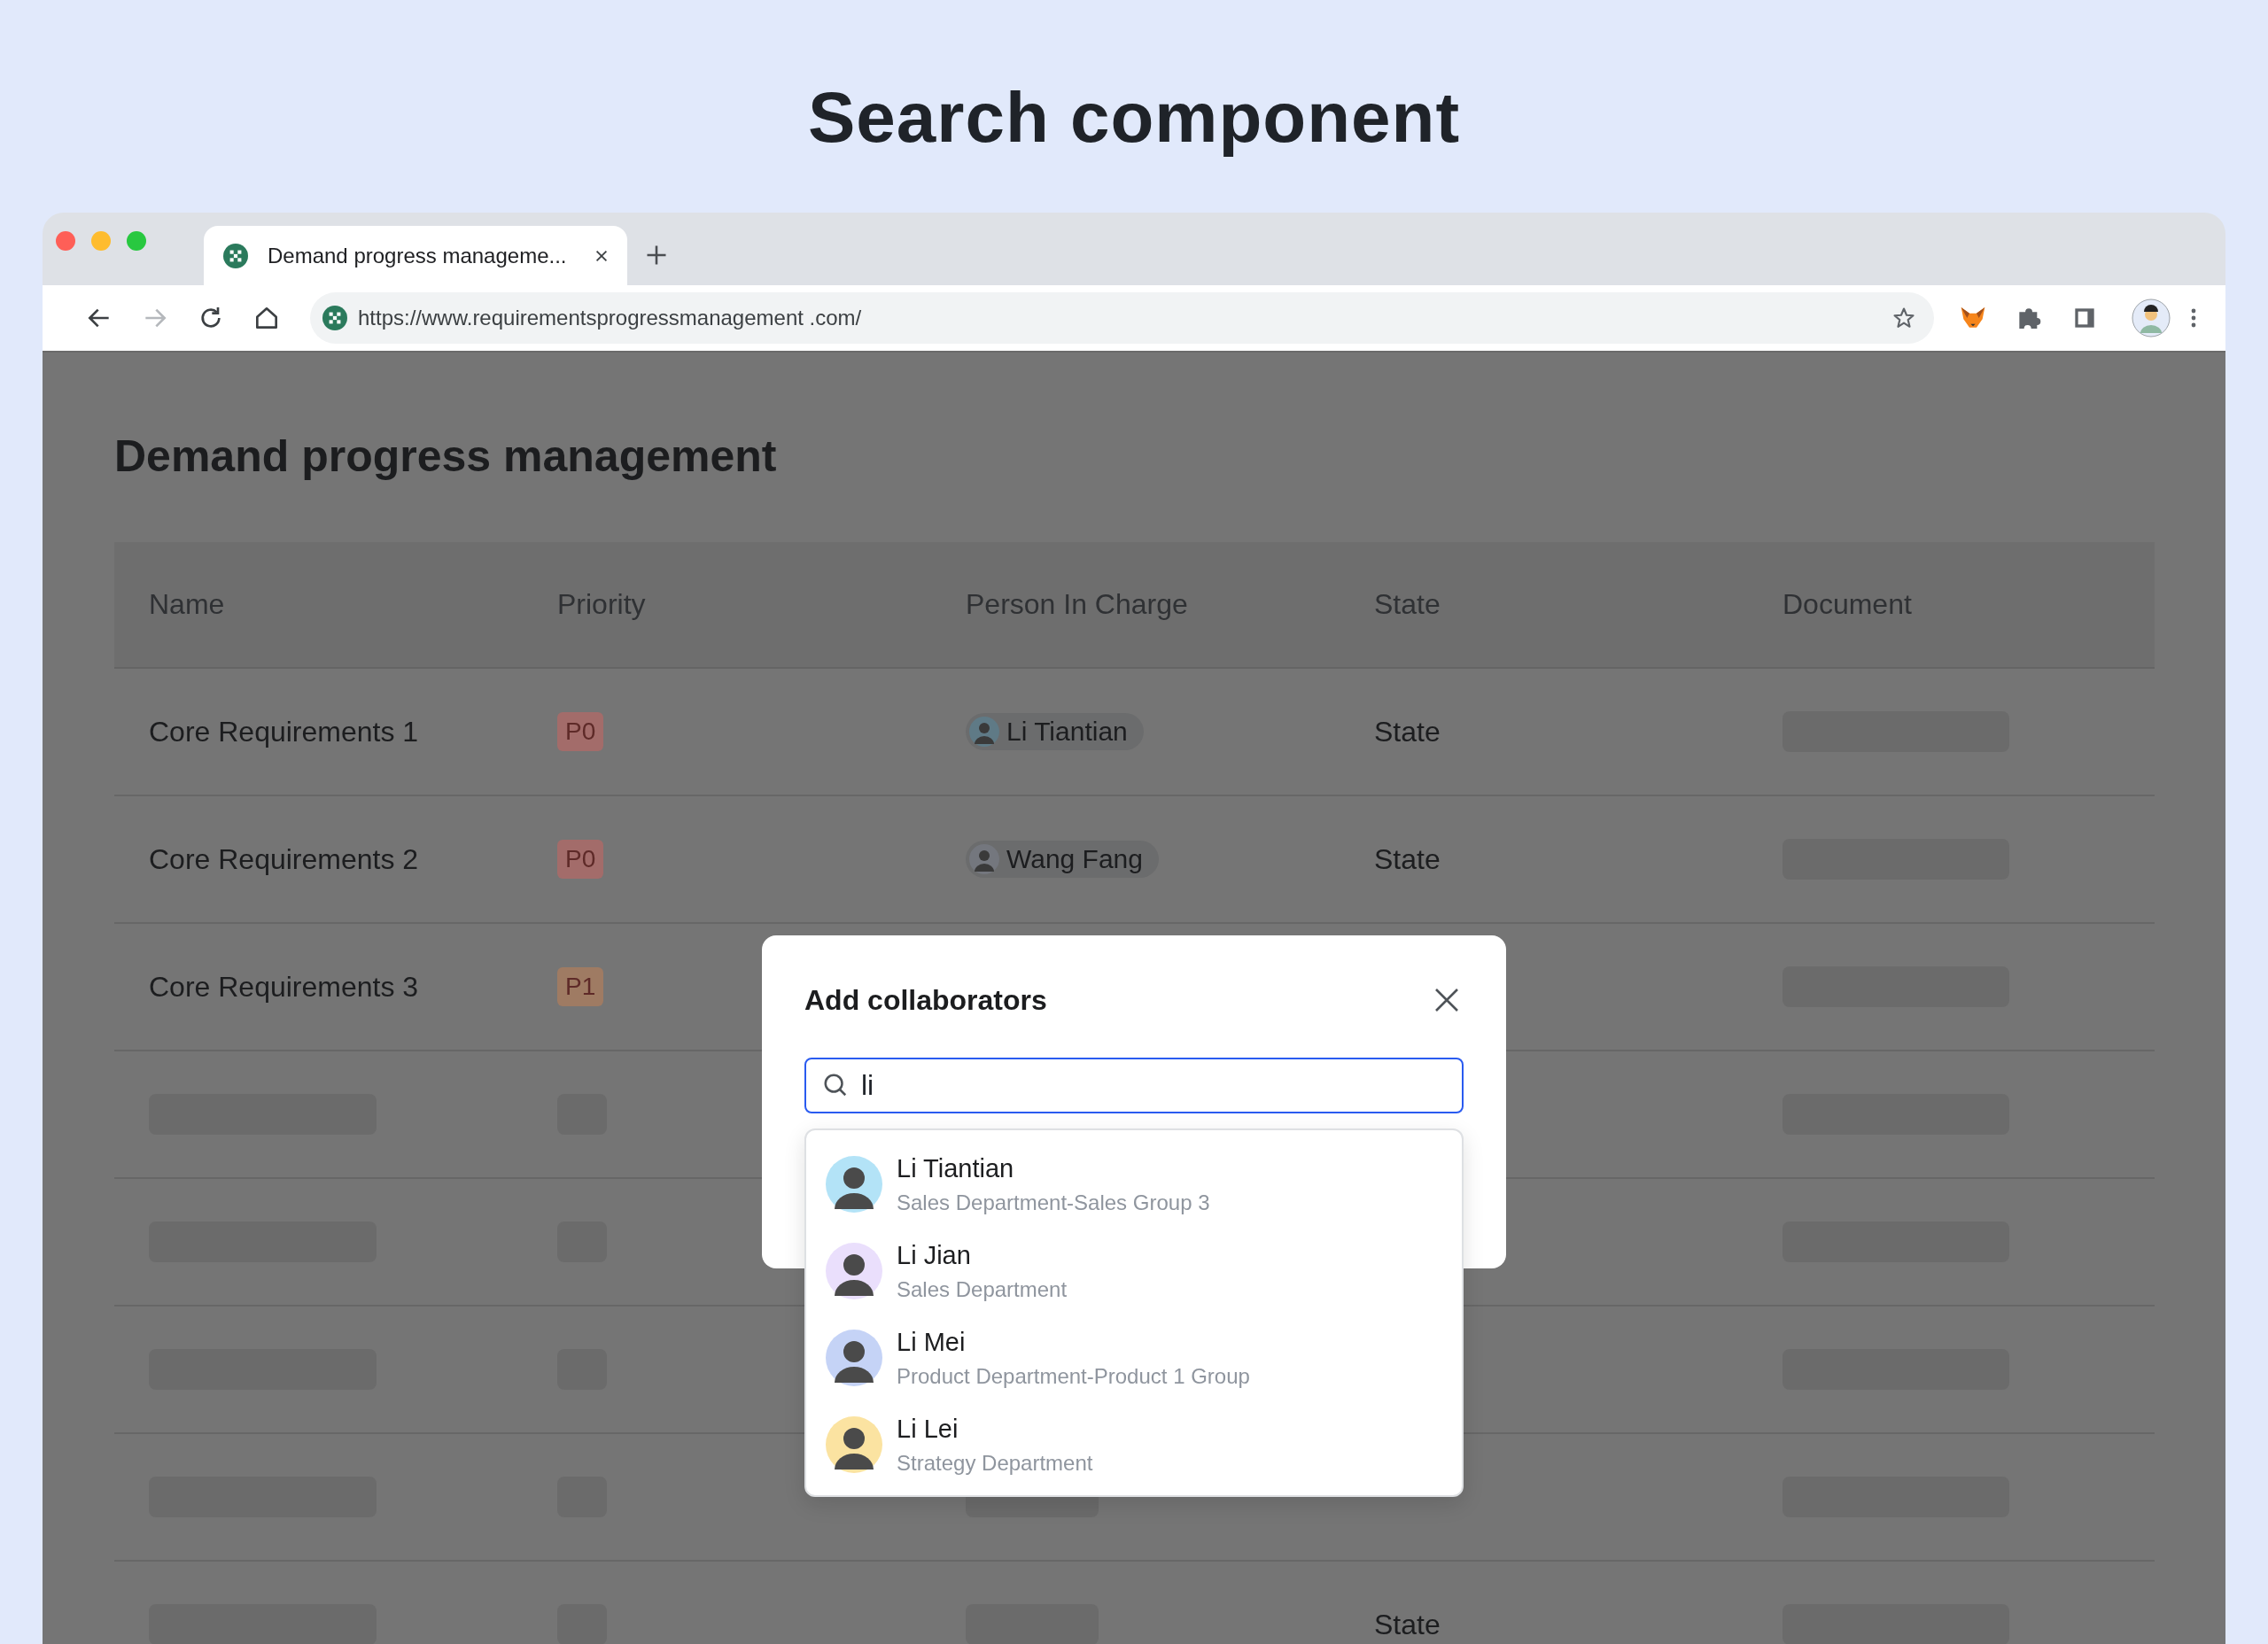 Image resolution: width=2268 pixels, height=1644 pixels. What do you see at coordinates (1077, 604) in the screenshot?
I see `column-header: Person In Charge` at bounding box center [1077, 604].